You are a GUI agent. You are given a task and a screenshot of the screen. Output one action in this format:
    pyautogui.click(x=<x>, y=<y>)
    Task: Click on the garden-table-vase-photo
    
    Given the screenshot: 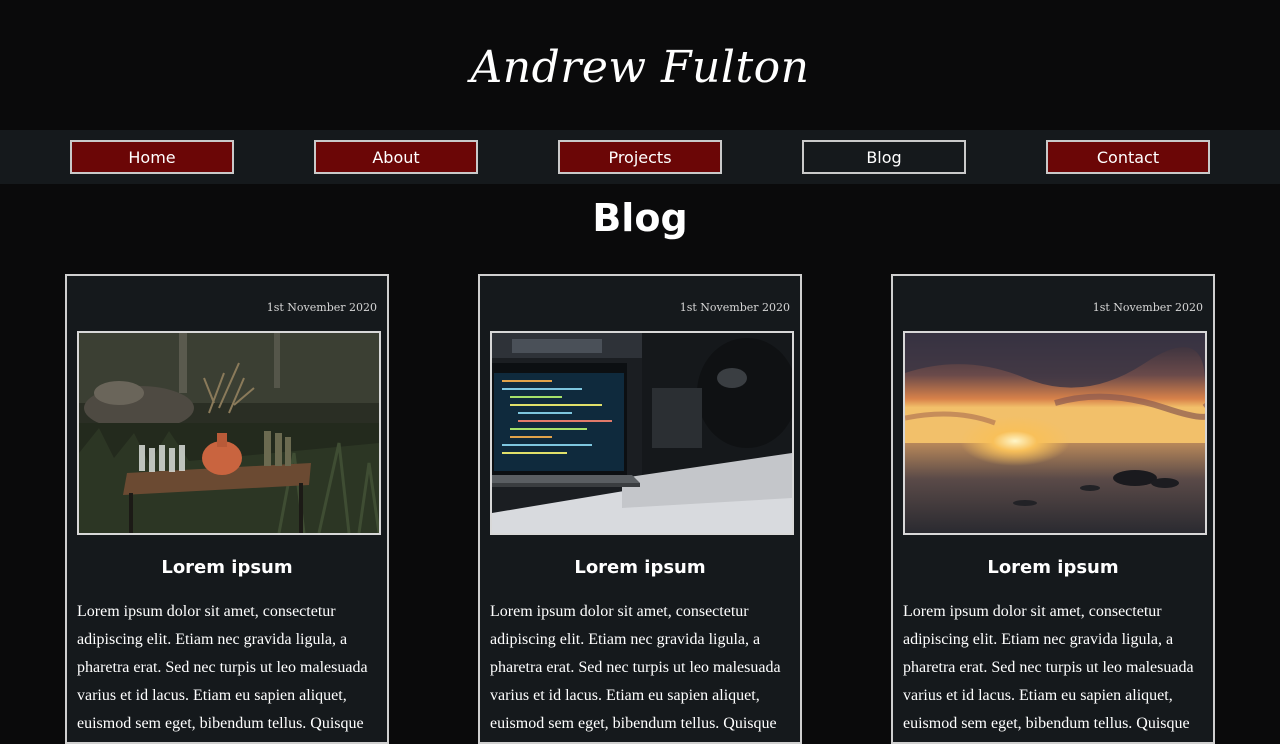 What is the action you would take?
    pyautogui.click(x=229, y=433)
    